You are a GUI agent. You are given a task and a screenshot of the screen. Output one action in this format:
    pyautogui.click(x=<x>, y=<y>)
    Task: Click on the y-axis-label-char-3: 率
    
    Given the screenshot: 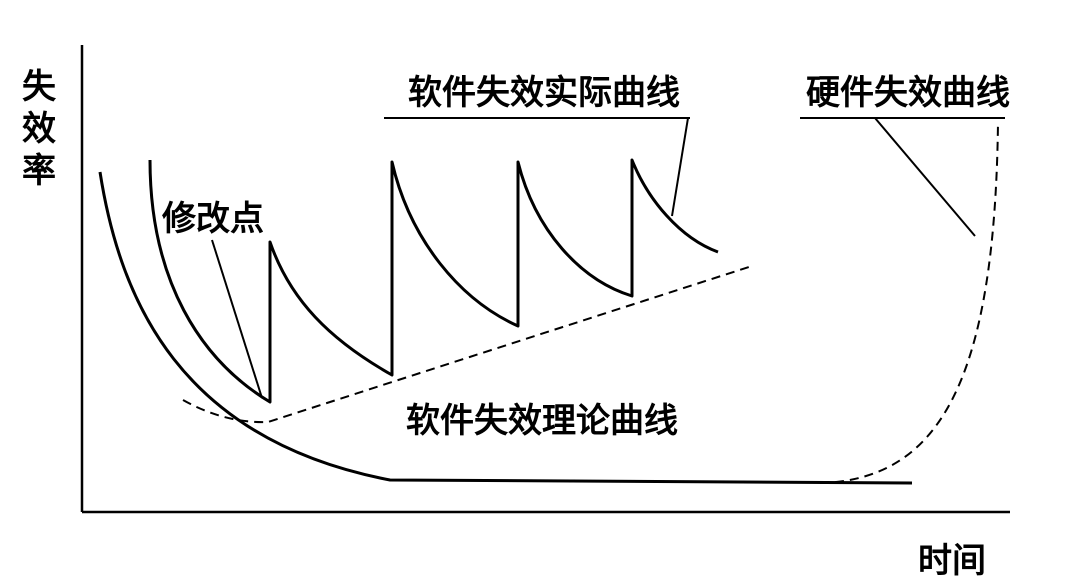 What is the action you would take?
    pyautogui.click(x=39, y=171)
    